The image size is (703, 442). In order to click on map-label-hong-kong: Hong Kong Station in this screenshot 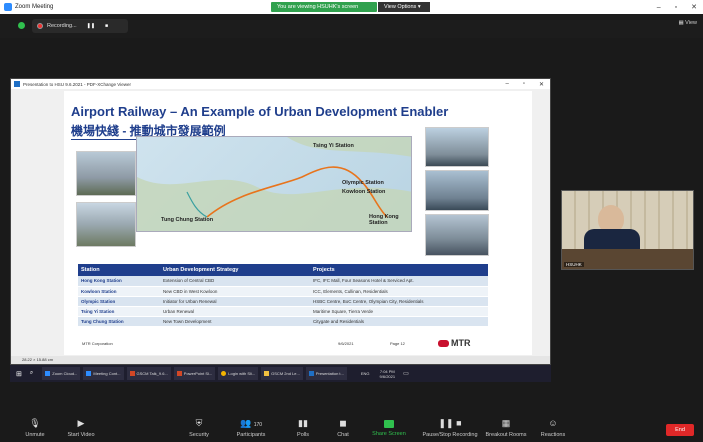, I will do `click(384, 220)`.